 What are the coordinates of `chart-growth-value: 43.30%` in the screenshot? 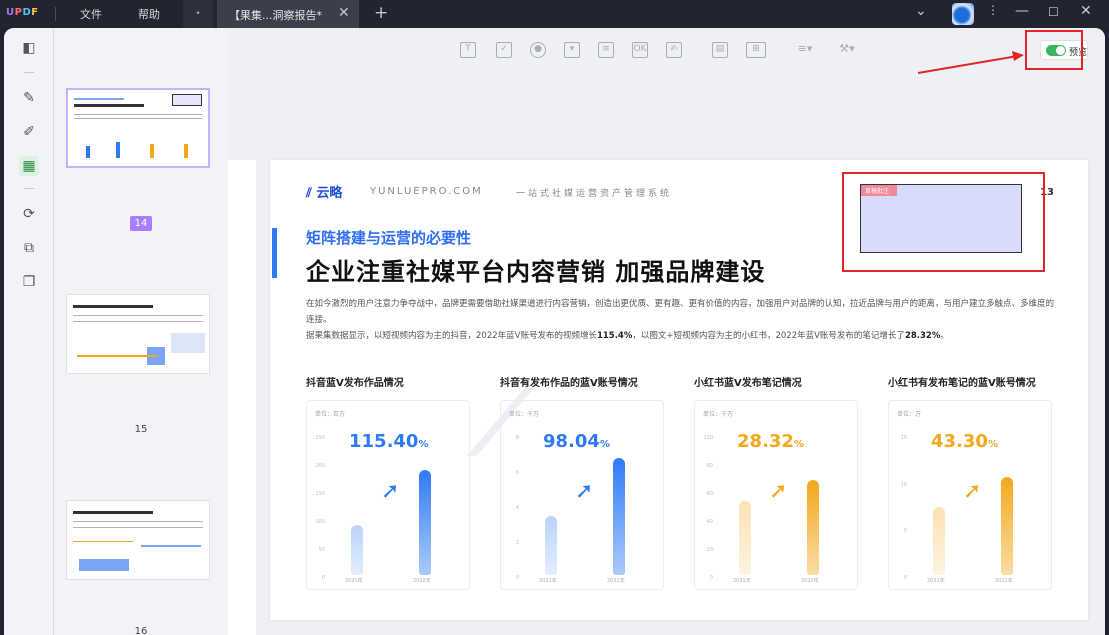 It's located at (964, 441).